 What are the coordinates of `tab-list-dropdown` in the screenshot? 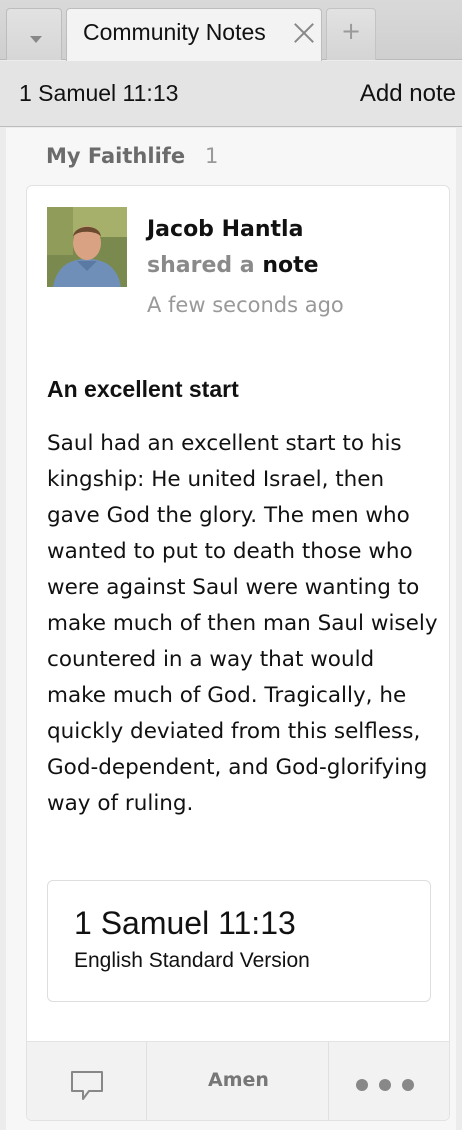 It's located at (34, 34).